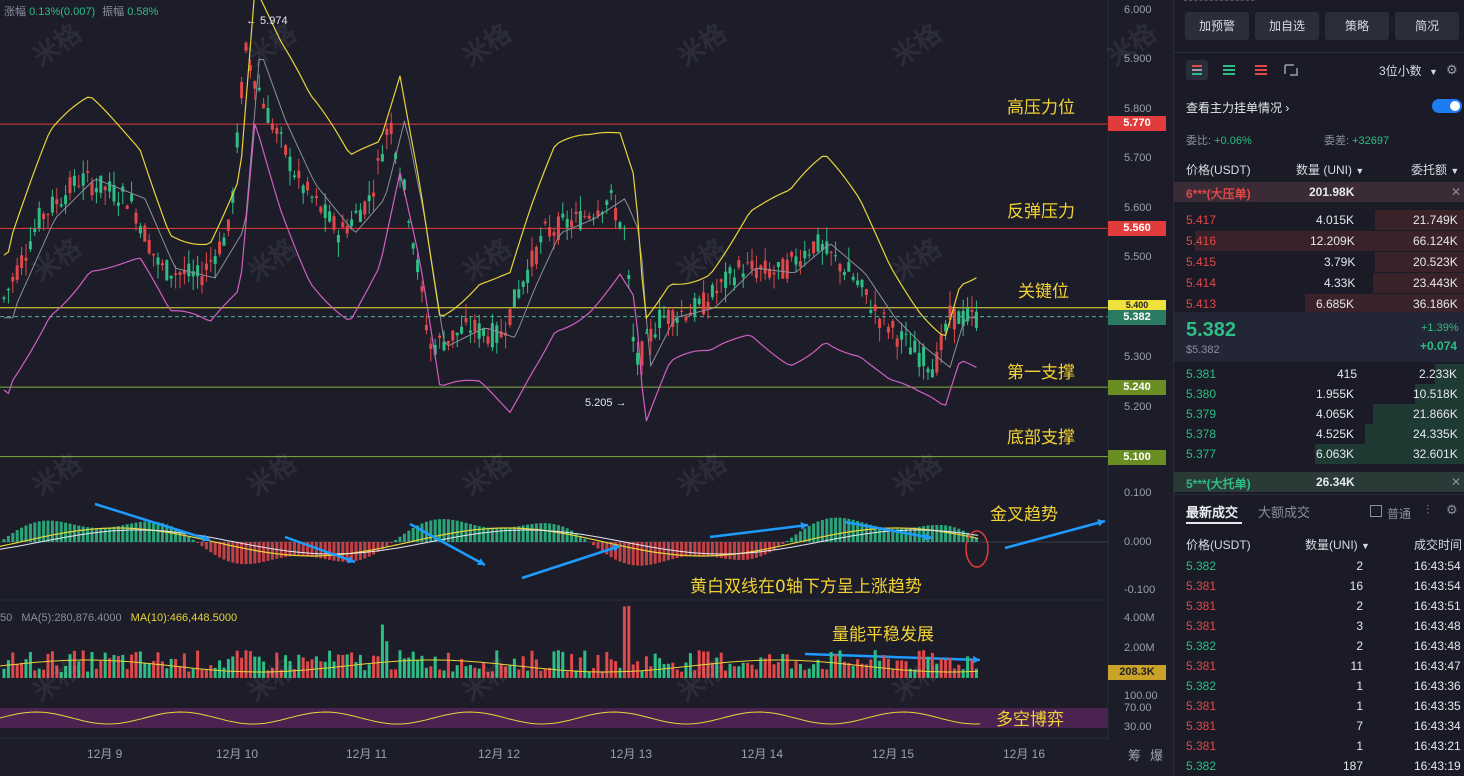 The height and width of the screenshot is (776, 1464). What do you see at coordinates (1447, 106) in the screenshot?
I see `main-orders-toggle` at bounding box center [1447, 106].